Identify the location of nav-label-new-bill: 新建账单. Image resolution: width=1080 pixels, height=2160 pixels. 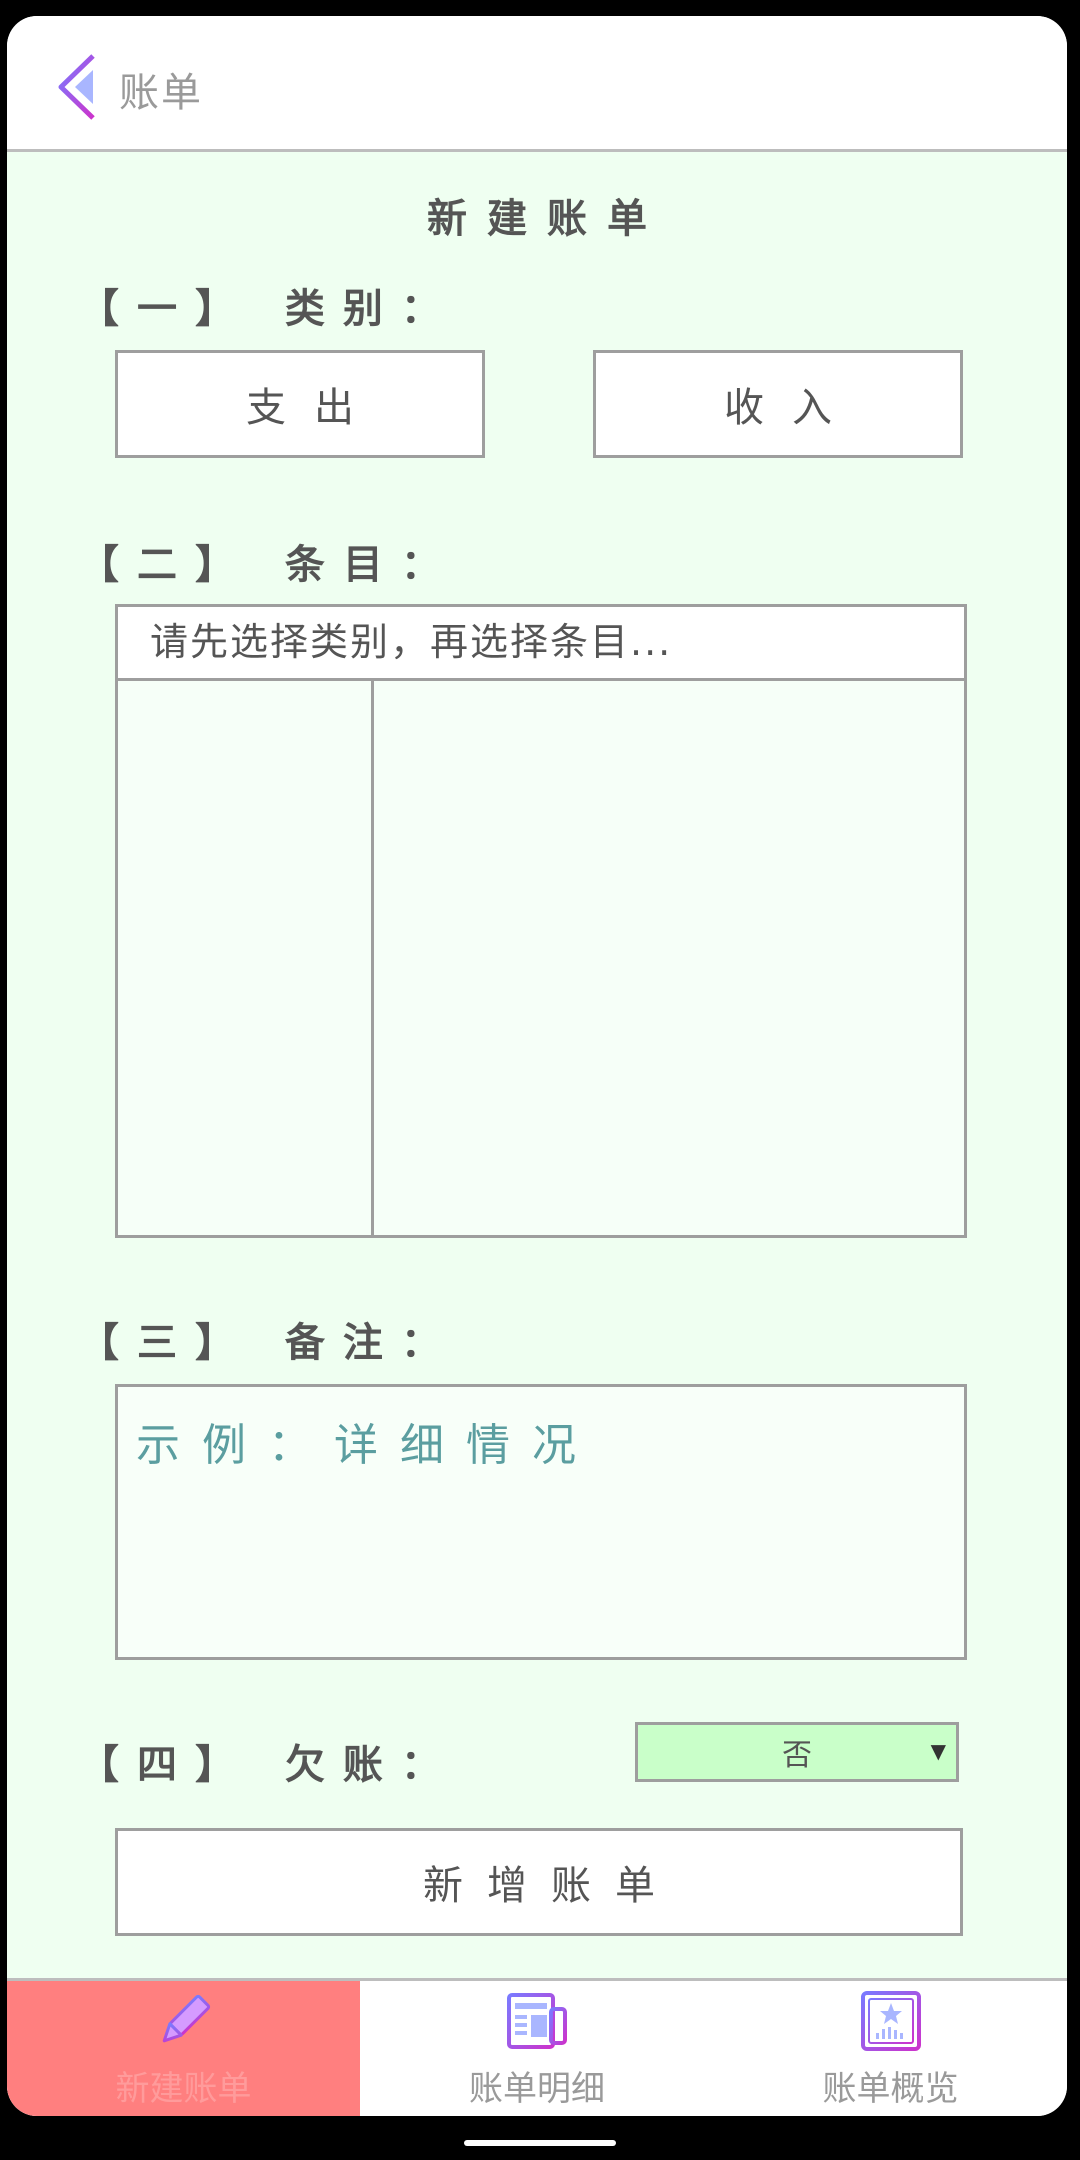
(183, 2089).